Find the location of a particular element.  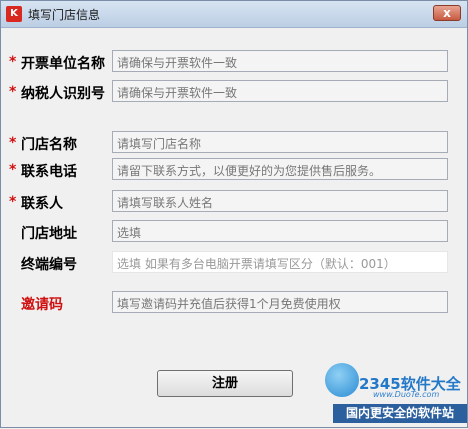

invite-code-label: 邀请码 is located at coordinates (42, 305).